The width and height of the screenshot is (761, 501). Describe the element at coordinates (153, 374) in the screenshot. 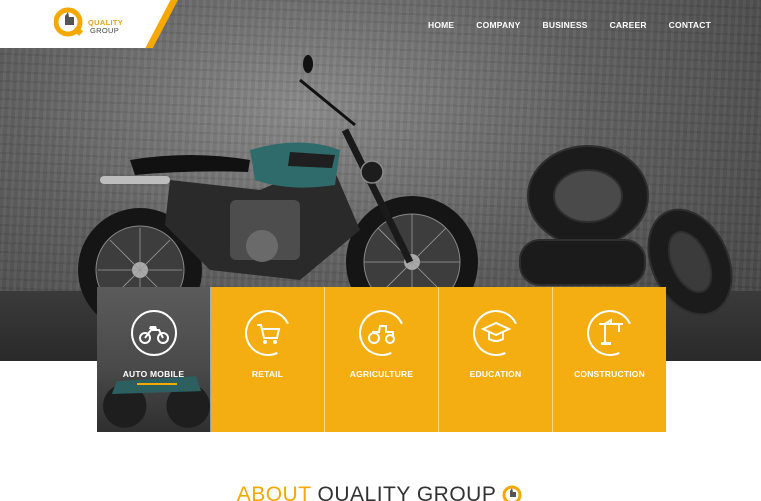

I see `tile-auto-mobile-label: AUTO MOBILE` at that location.